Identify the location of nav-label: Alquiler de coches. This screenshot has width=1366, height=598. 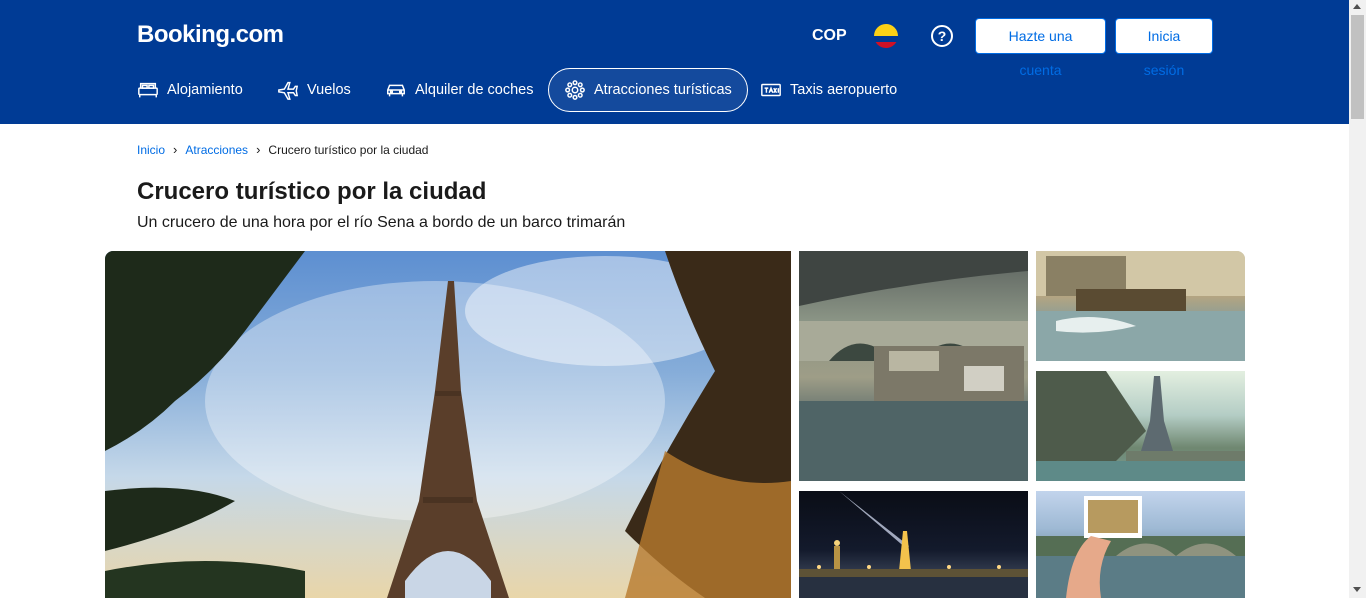
(474, 90).